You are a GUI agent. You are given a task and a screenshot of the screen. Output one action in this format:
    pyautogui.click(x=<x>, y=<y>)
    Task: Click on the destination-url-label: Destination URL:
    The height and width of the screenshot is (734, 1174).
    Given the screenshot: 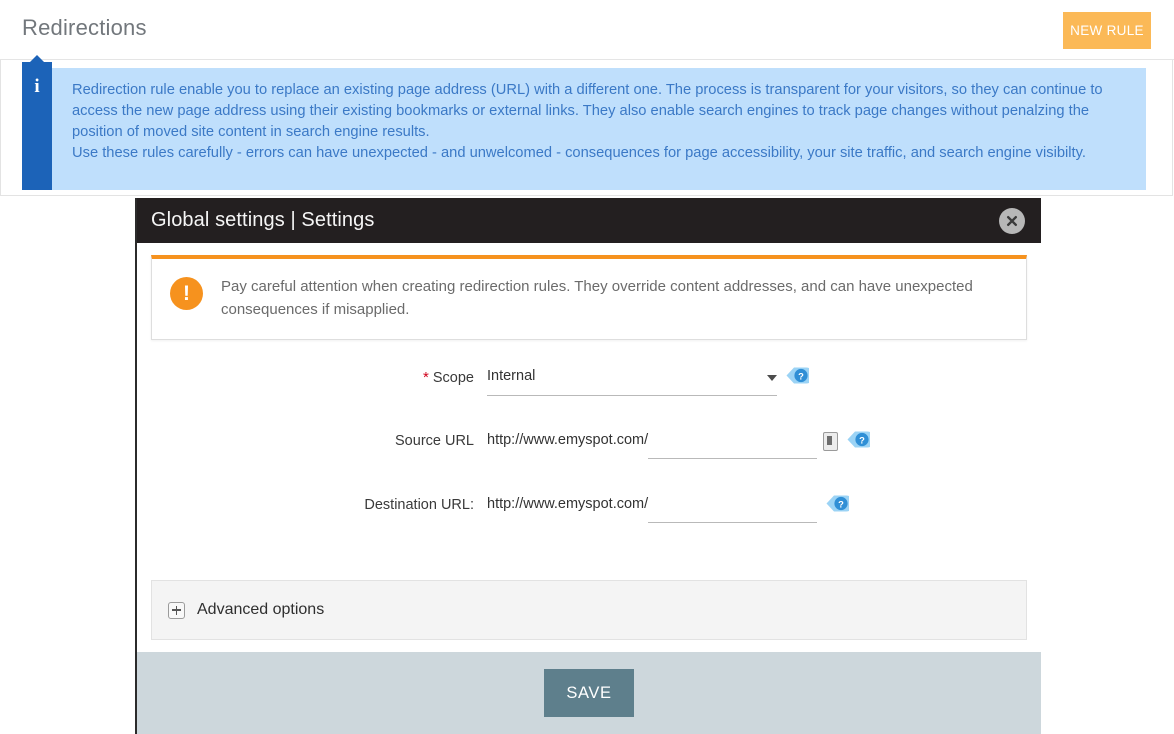 What is the action you would take?
    pyautogui.click(x=419, y=505)
    